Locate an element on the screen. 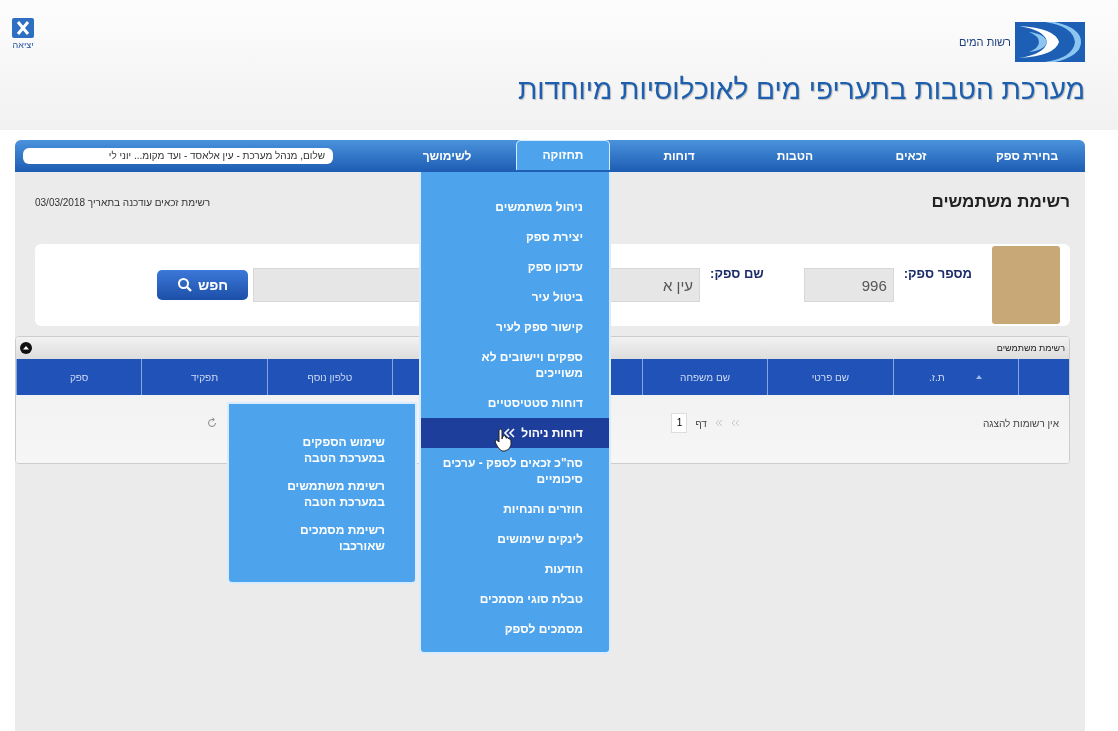  app-title: מערכת הטבות בתעריפי מים לאוכלוסיות מיוחדות is located at coordinates (801, 90).